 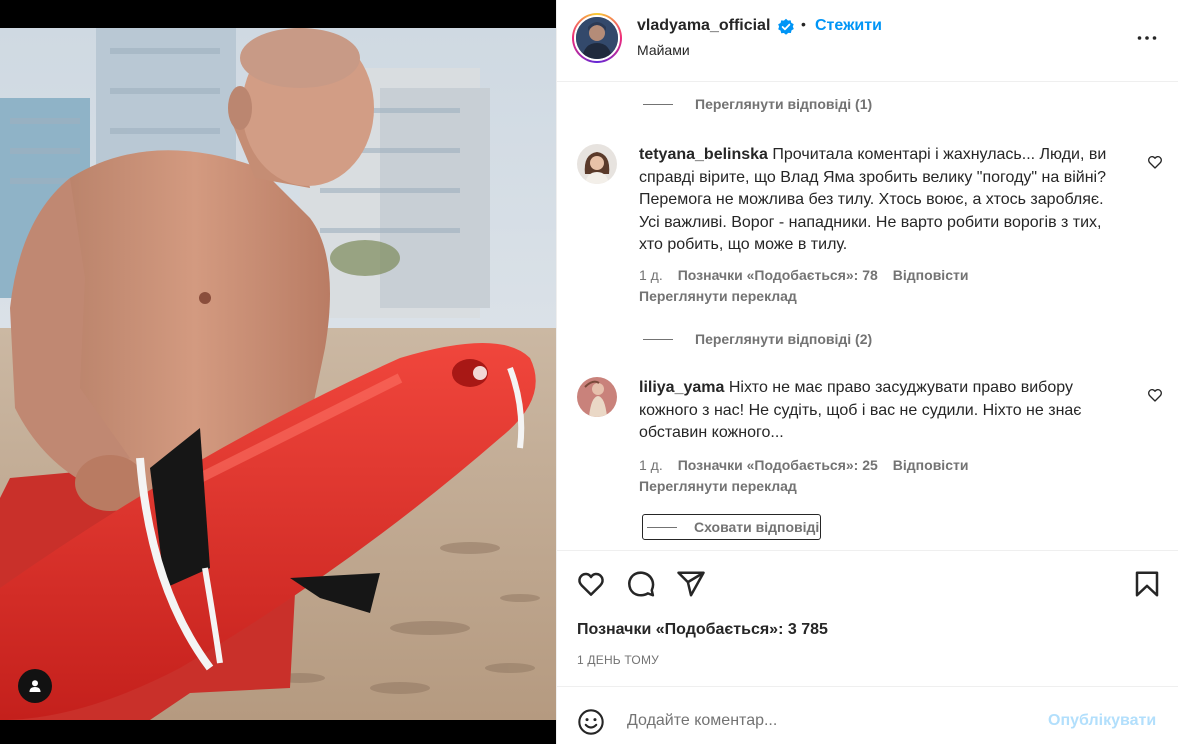 What do you see at coordinates (591, 722) in the screenshot?
I see `emoji-icon` at bounding box center [591, 722].